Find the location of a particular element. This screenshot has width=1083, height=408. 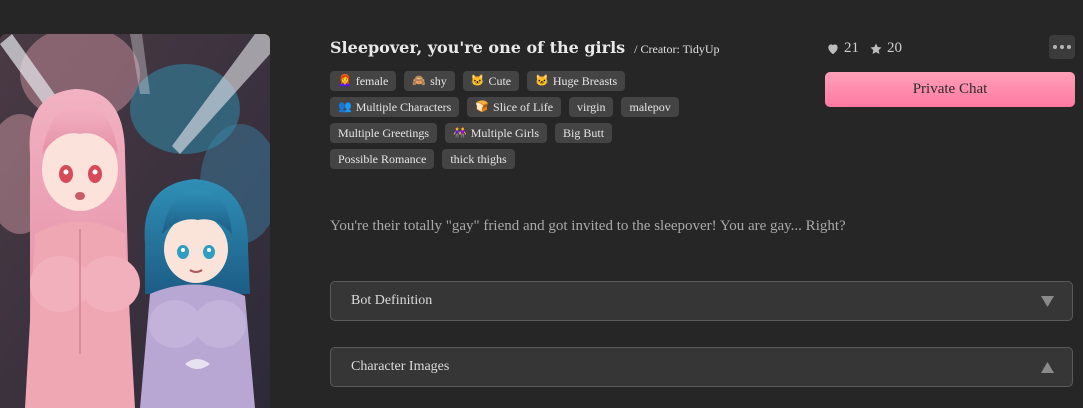

tag-virgin: virgin is located at coordinates (591, 107).